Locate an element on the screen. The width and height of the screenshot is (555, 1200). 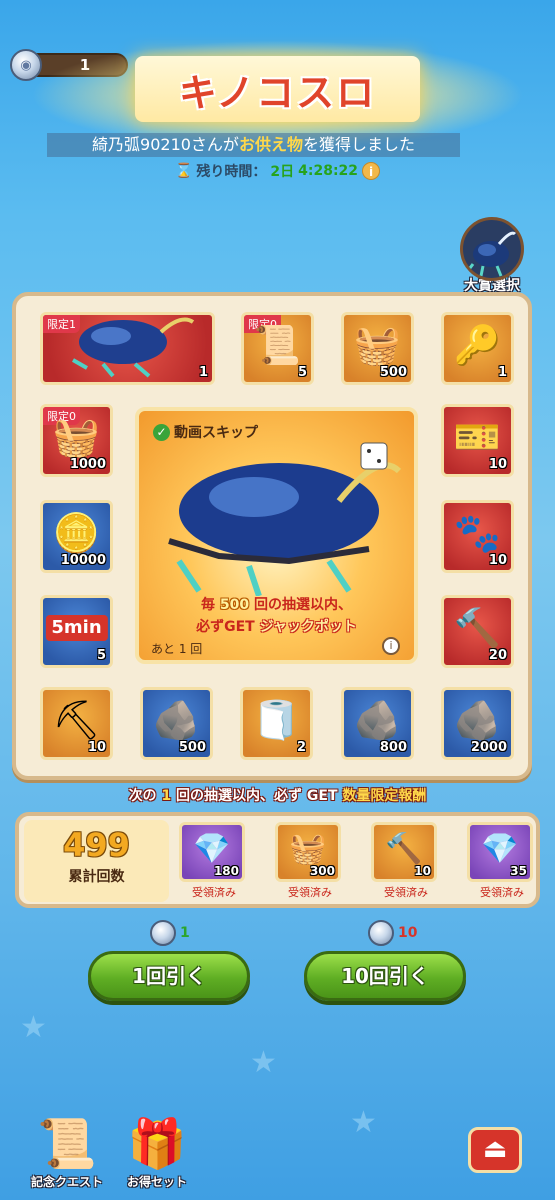
reward-cell-gold-coin: 🪙 10000 is located at coordinates (76, 536).